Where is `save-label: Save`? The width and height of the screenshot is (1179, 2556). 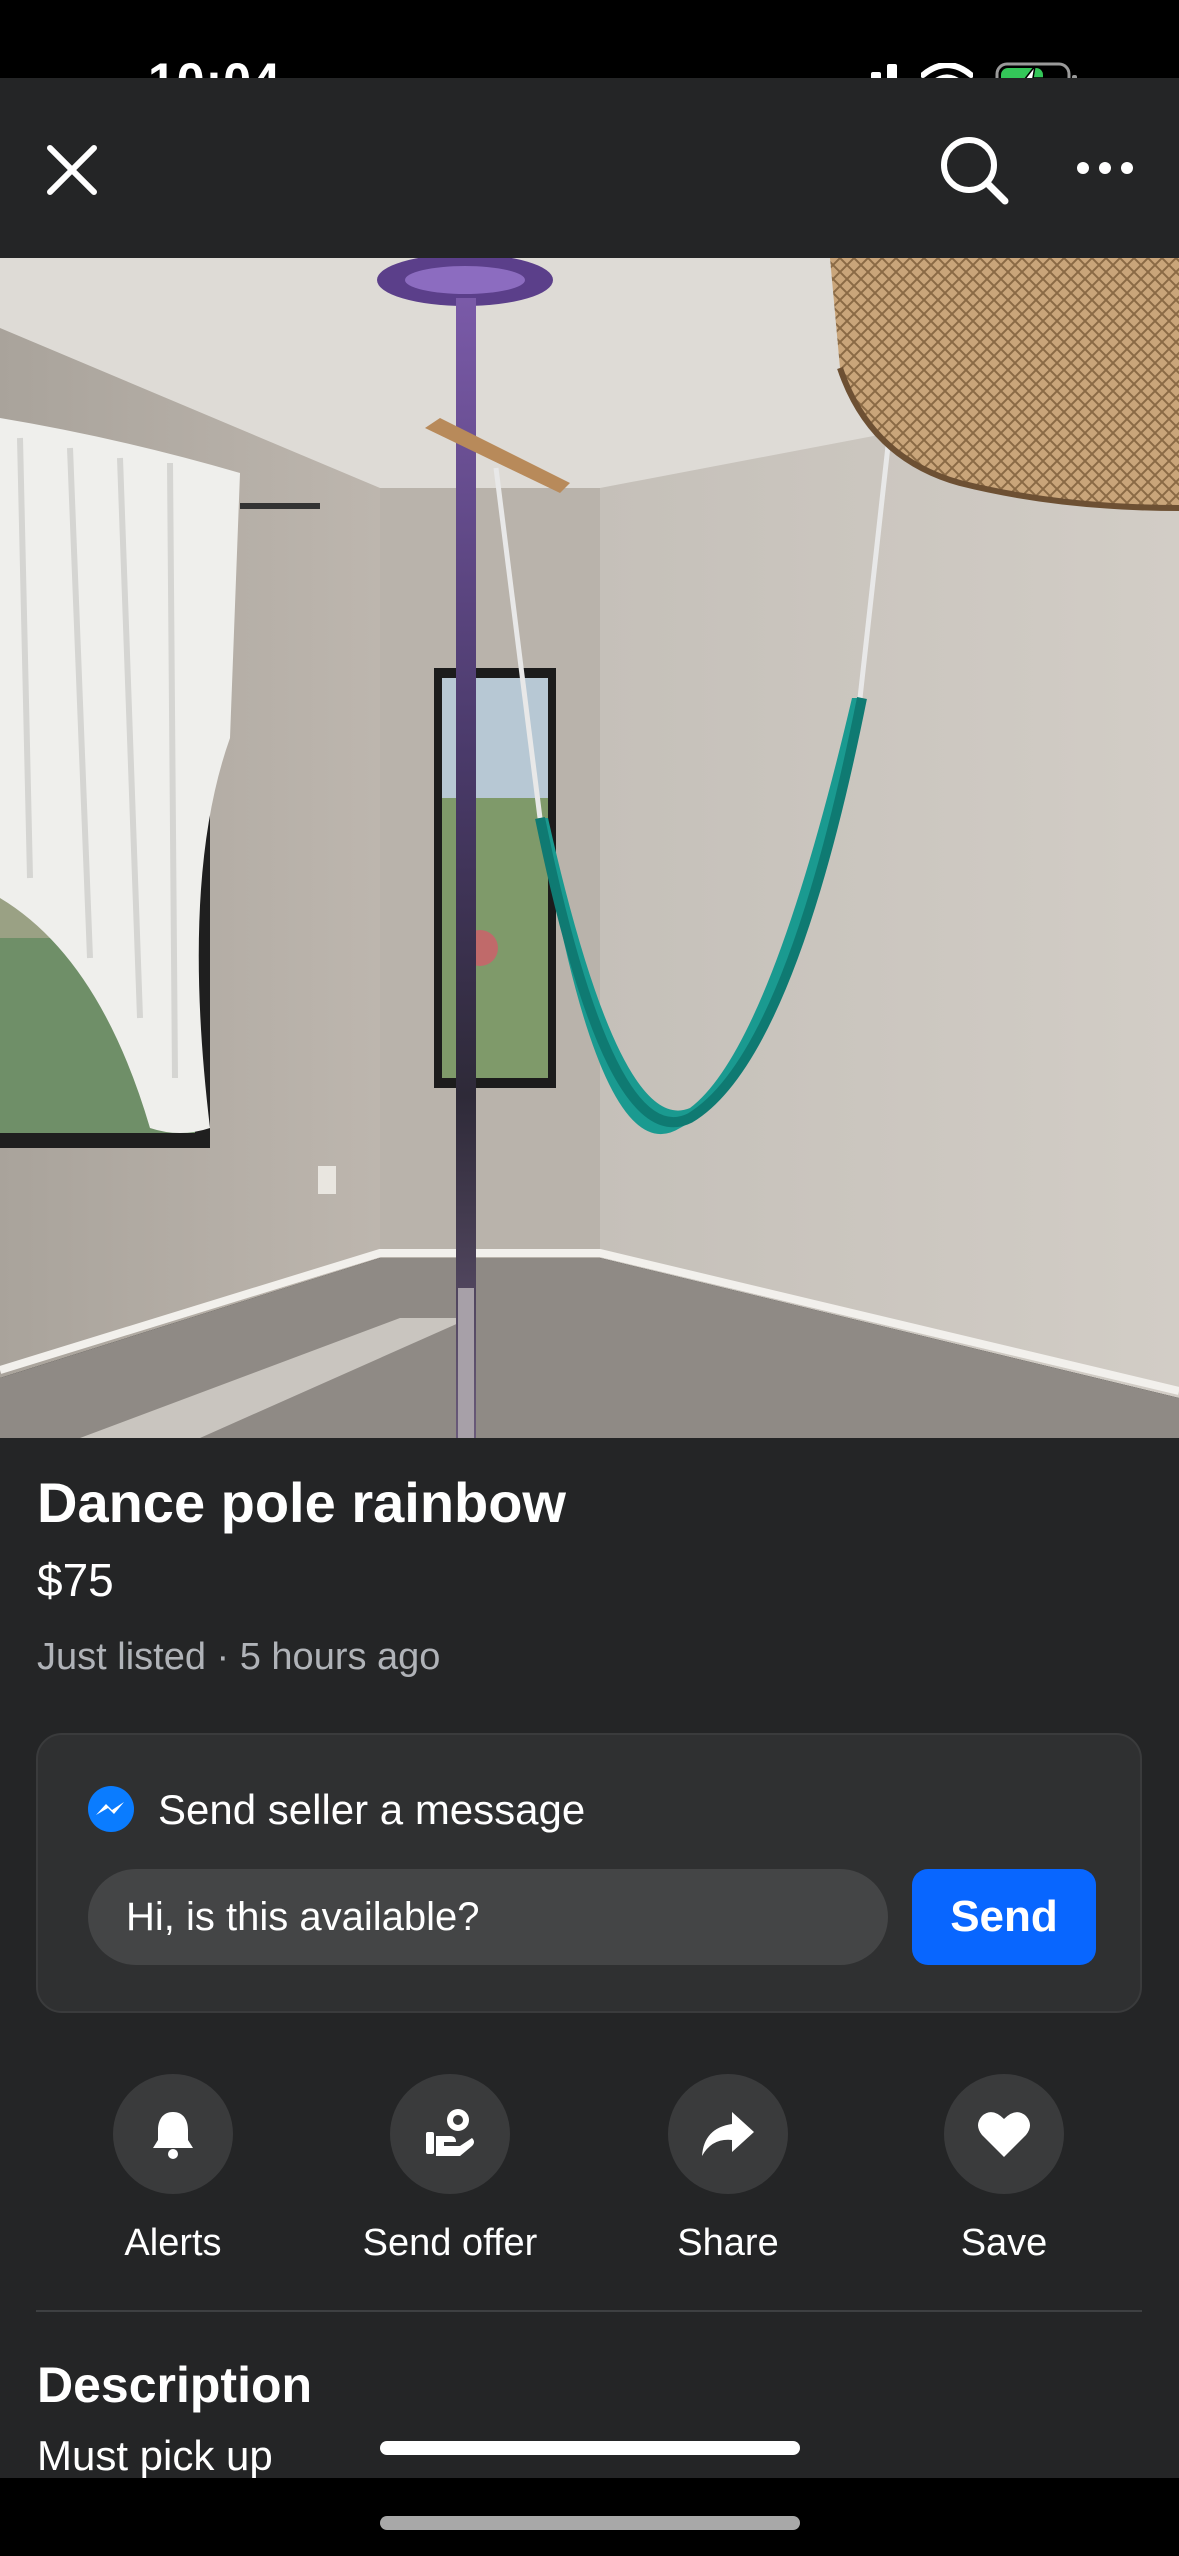
save-label: Save is located at coordinates (1004, 2243).